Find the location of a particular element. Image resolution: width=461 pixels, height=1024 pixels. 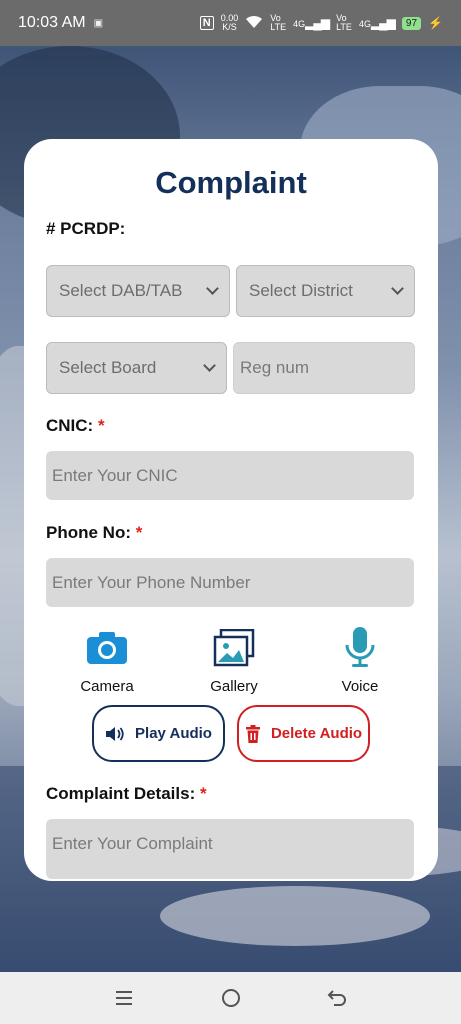

gallery-label: Gallery is located at coordinates (234, 686).